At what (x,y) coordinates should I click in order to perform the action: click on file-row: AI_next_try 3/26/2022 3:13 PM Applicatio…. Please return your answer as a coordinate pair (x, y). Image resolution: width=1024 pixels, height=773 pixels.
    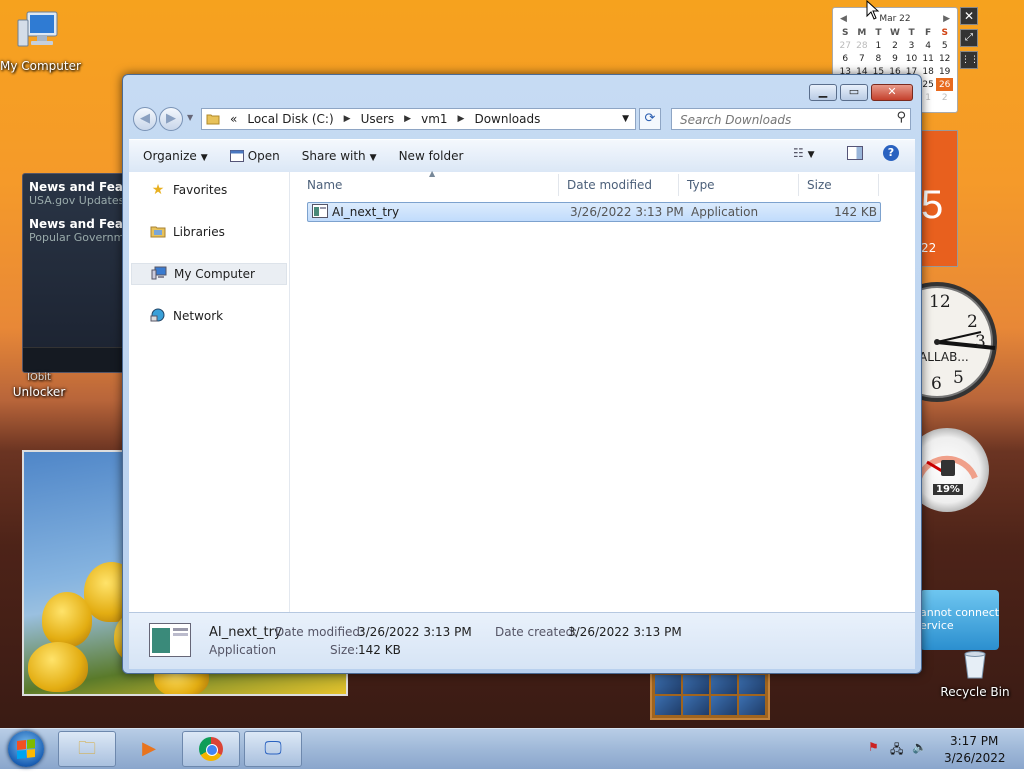
    Looking at the image, I should click on (594, 212).